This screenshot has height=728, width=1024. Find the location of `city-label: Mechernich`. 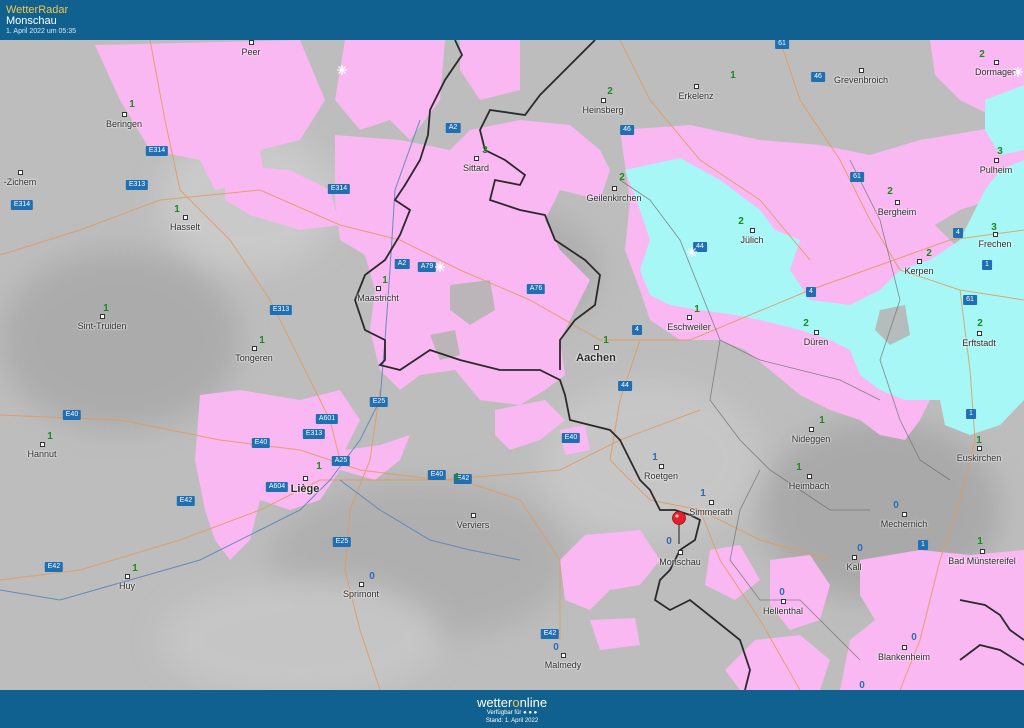

city-label: Mechernich is located at coordinates (904, 524).